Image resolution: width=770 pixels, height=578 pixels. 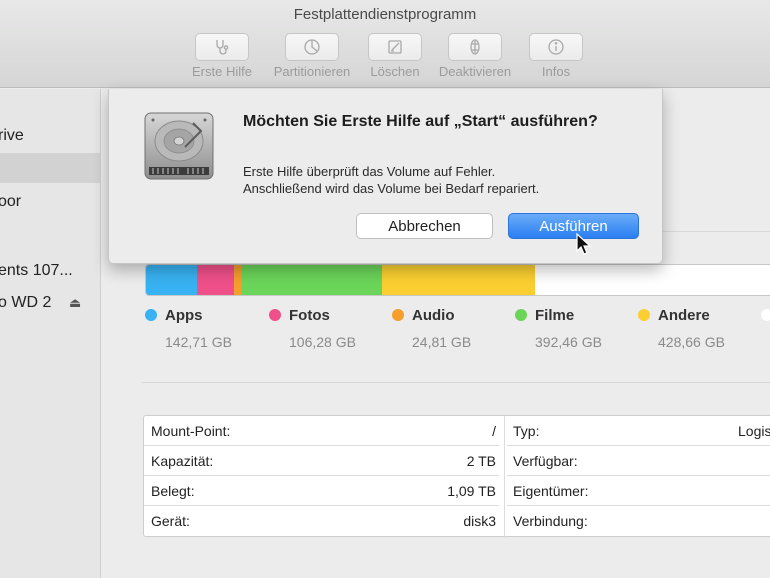 I want to click on window-title: Festplattendienstprogramm, so click(x=385, y=14).